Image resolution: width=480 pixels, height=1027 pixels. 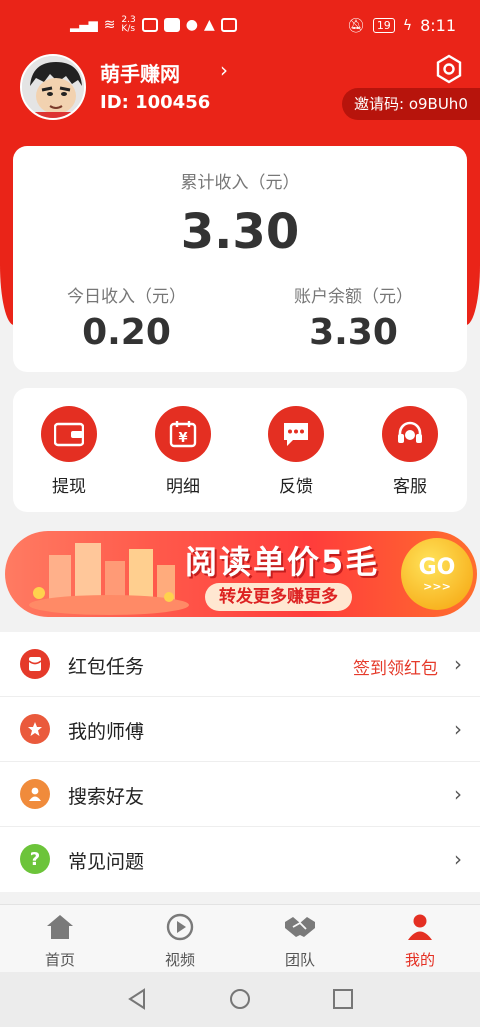 I want to click on city-illustration, so click(x=109, y=579).